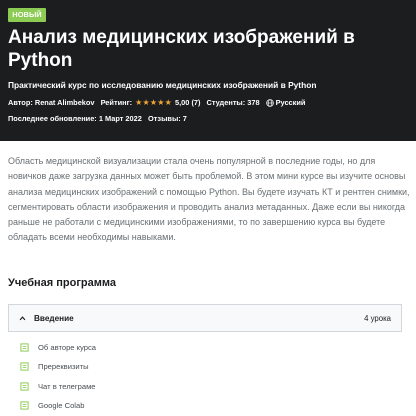 The image size is (416, 416). I want to click on lesson-title: Об авторе курса, so click(67, 348).